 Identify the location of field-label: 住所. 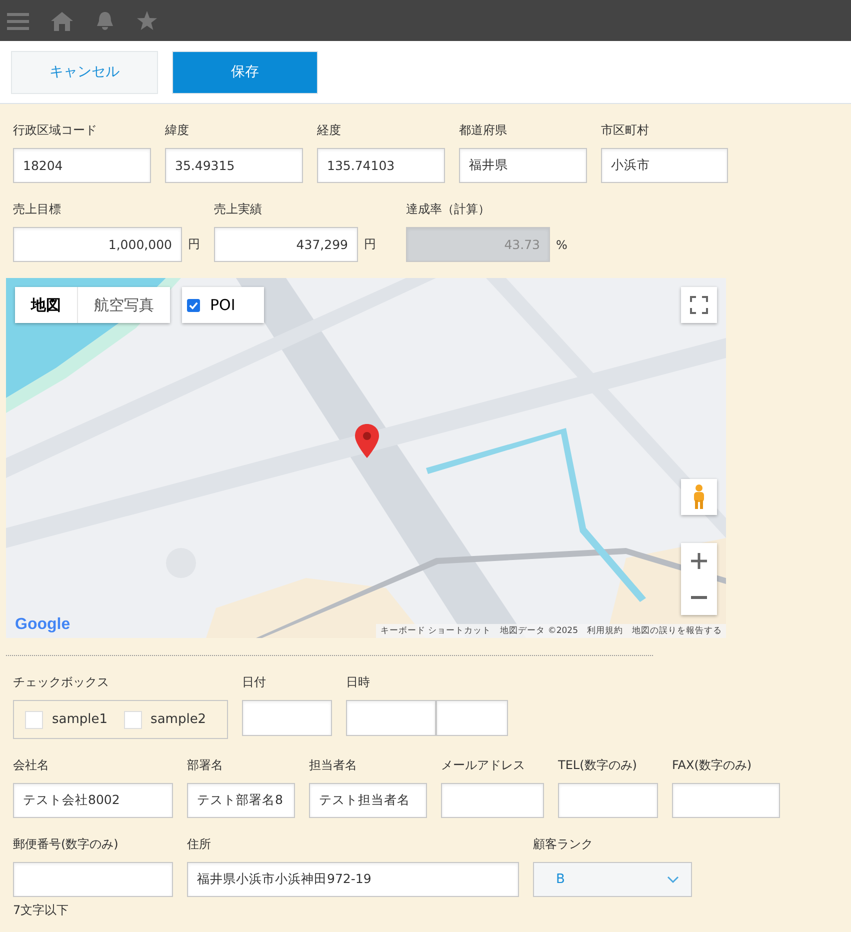
(199, 844).